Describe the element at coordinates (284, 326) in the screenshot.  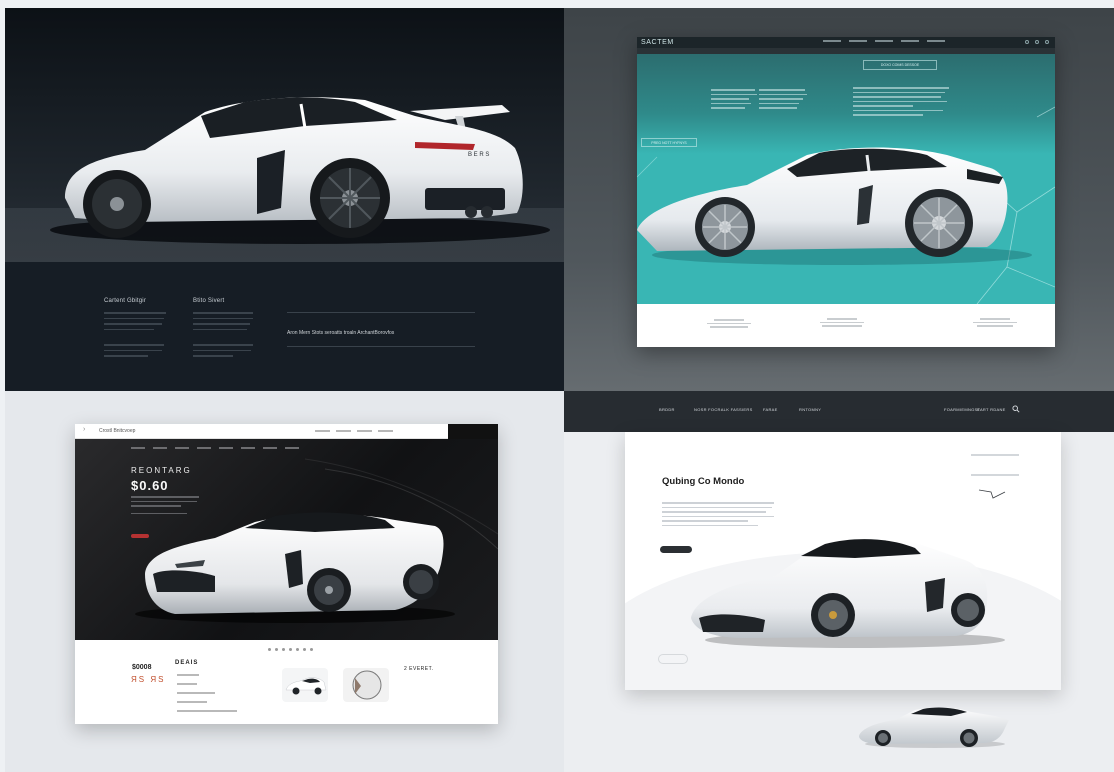
I see `info-section` at that location.